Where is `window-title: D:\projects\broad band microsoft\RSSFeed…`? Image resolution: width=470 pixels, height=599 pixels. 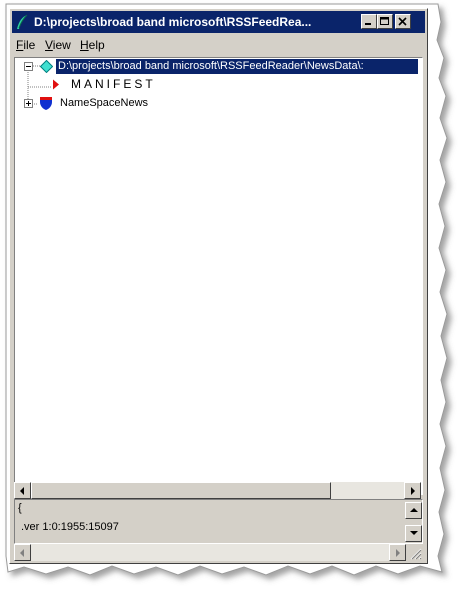 window-title: D:\projects\broad band microsoft\RSSFeed… is located at coordinates (173, 22).